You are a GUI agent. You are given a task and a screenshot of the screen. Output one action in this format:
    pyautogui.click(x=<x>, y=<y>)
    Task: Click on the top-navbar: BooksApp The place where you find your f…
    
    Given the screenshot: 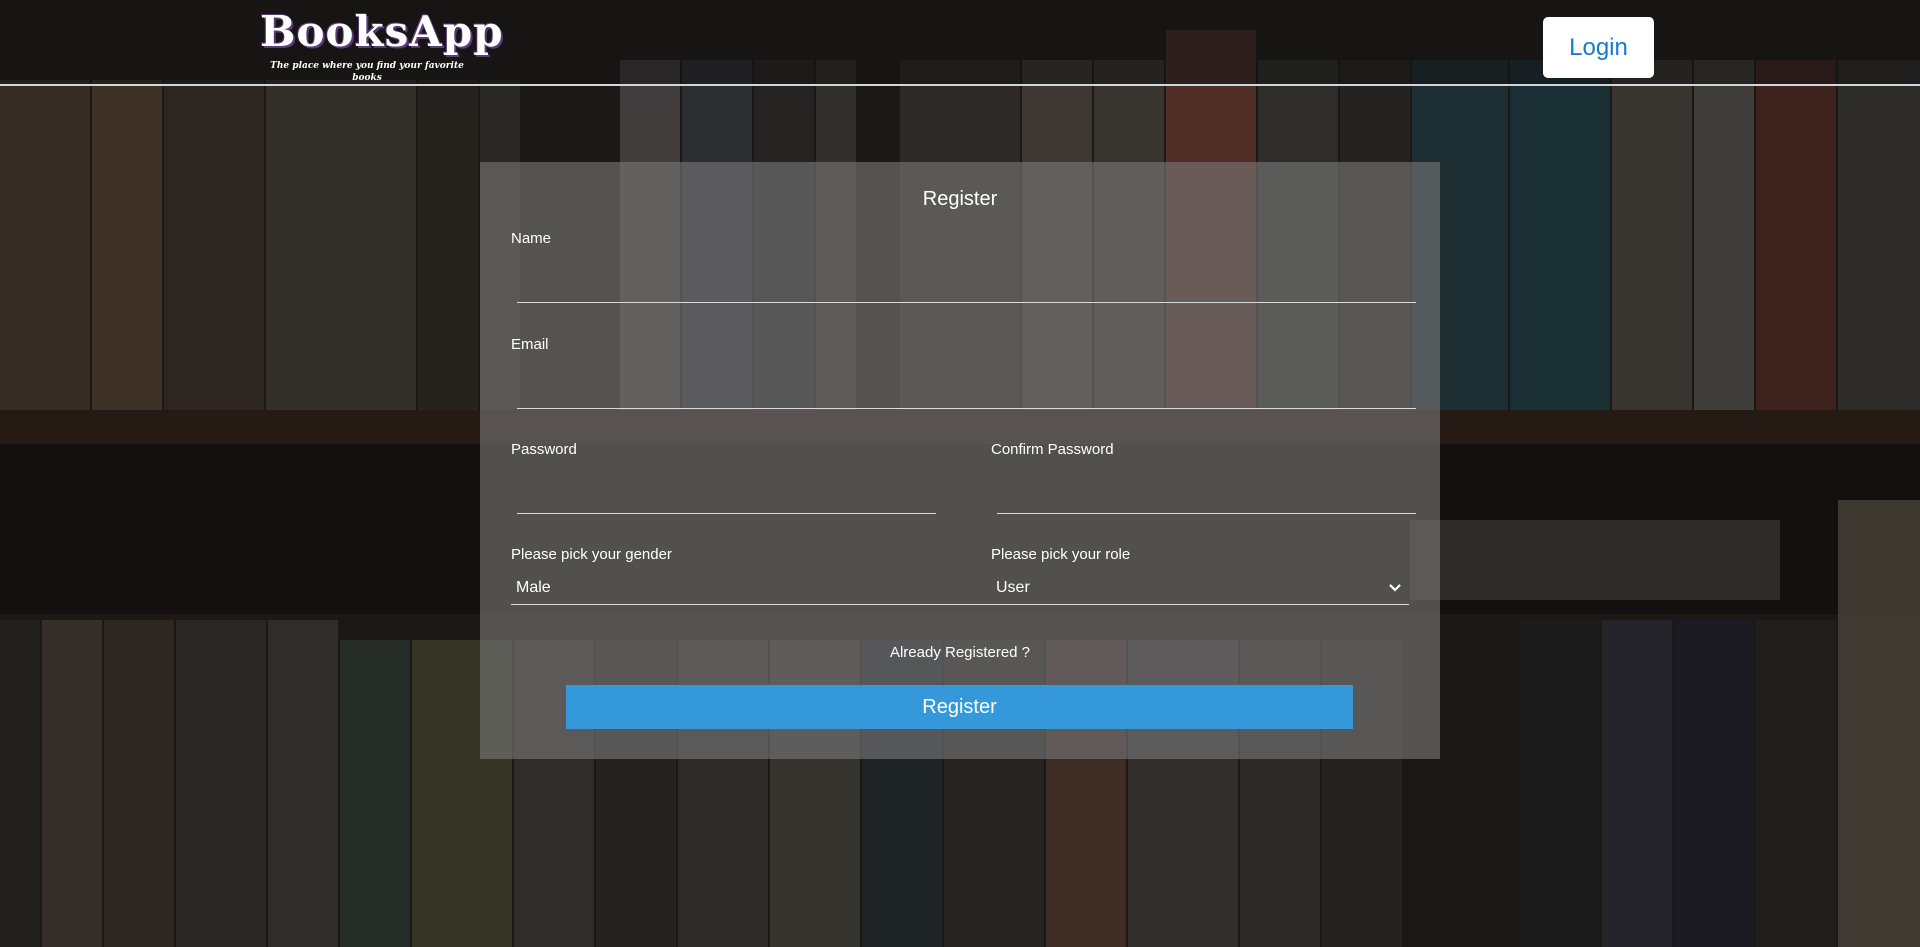 What is the action you would take?
    pyautogui.click(x=960, y=43)
    